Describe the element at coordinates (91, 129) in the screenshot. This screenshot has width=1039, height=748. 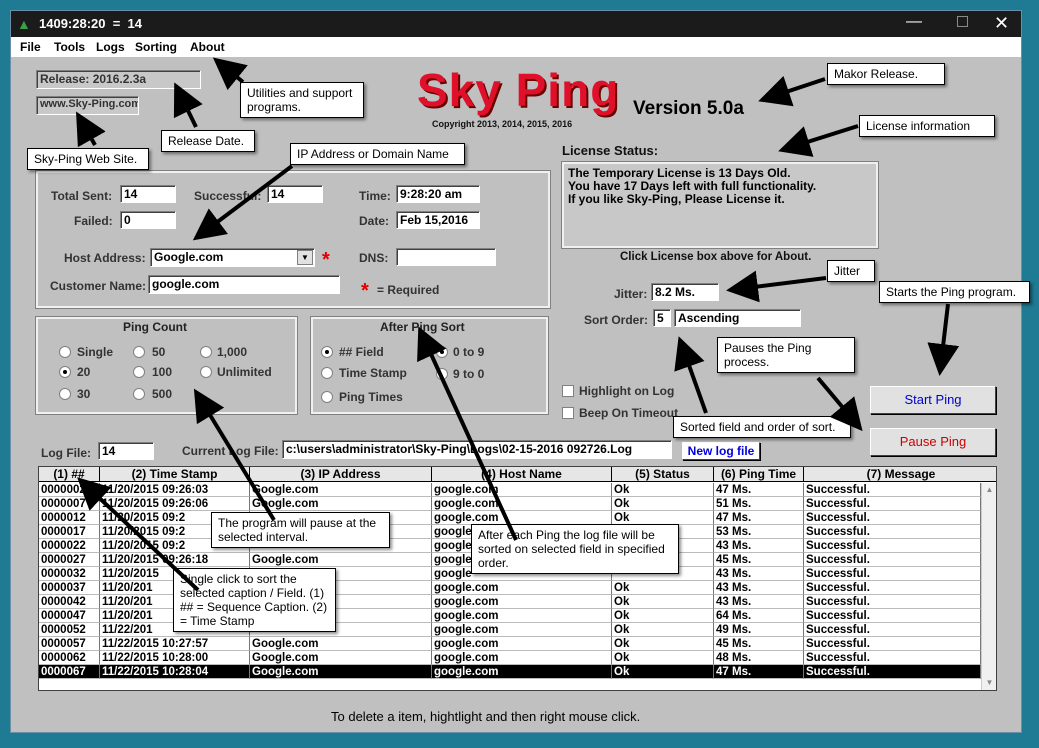
I see `arrow-website` at that location.